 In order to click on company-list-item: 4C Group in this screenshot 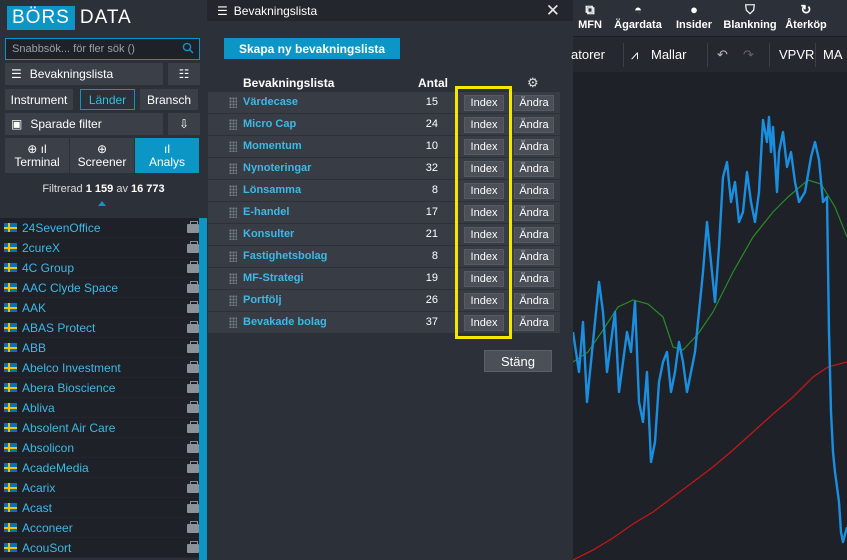, I will do `click(103, 268)`.